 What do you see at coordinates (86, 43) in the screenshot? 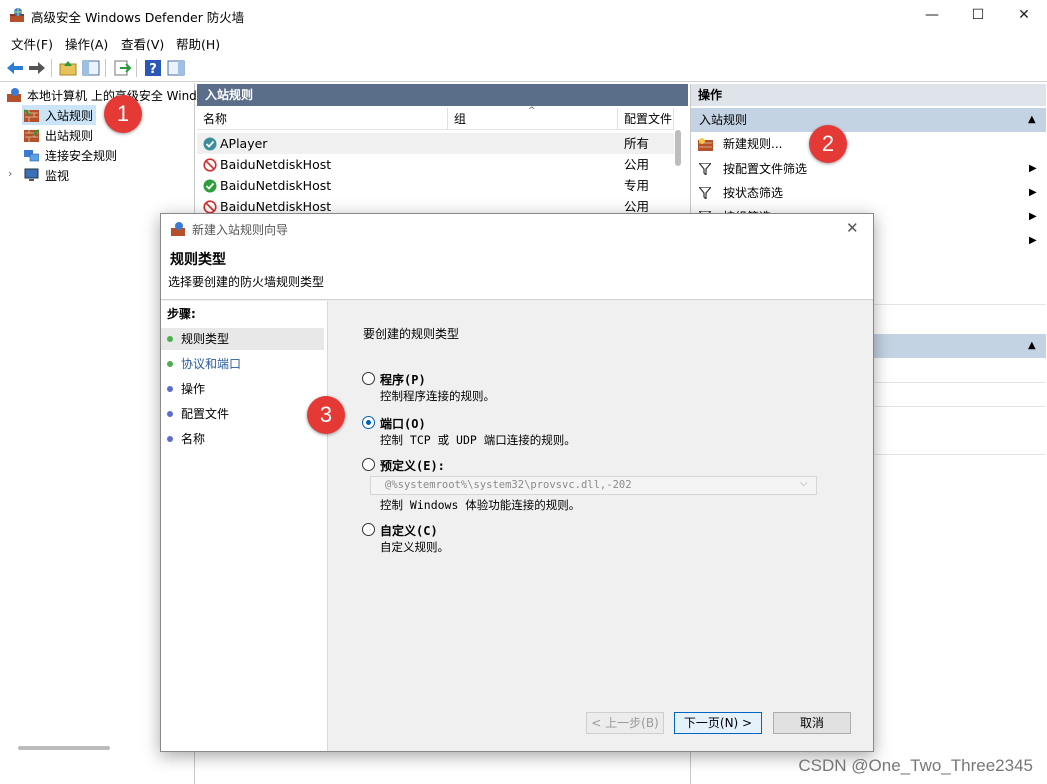
I see `menu-action: 操作(A)` at bounding box center [86, 43].